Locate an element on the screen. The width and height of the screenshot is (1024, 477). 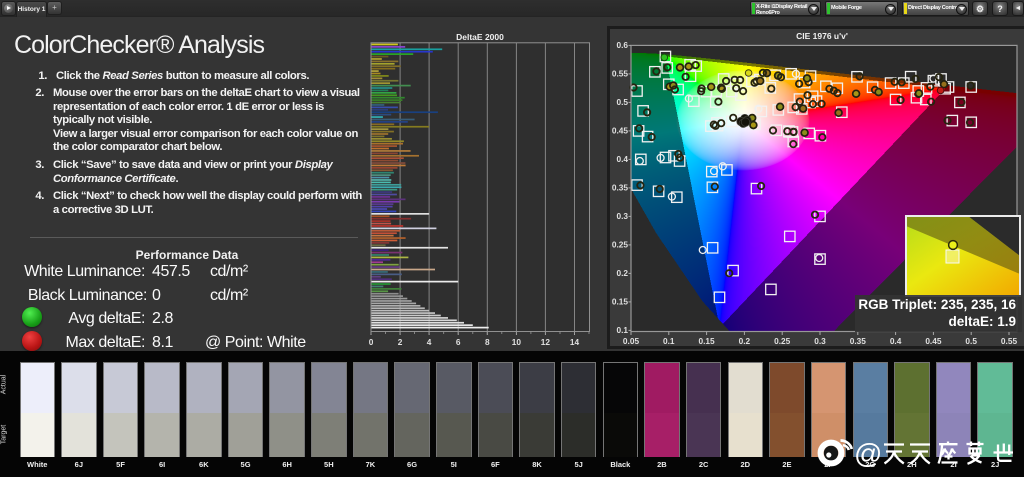
svg-text: 14 is located at coordinates (575, 342).